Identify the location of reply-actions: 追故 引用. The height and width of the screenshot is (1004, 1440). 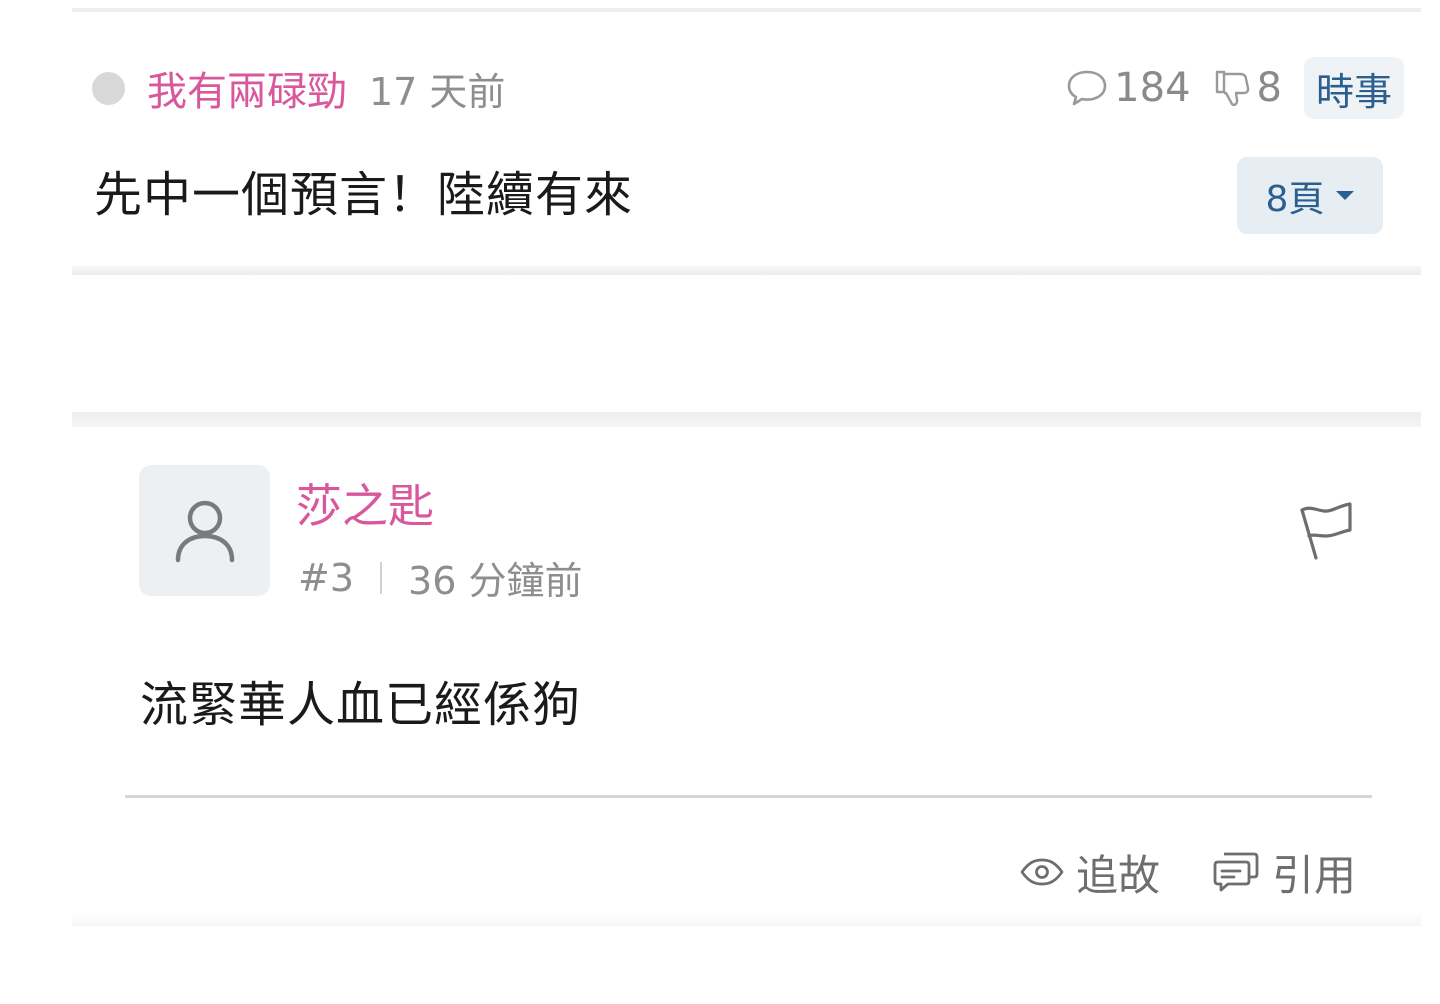
(1188, 872).